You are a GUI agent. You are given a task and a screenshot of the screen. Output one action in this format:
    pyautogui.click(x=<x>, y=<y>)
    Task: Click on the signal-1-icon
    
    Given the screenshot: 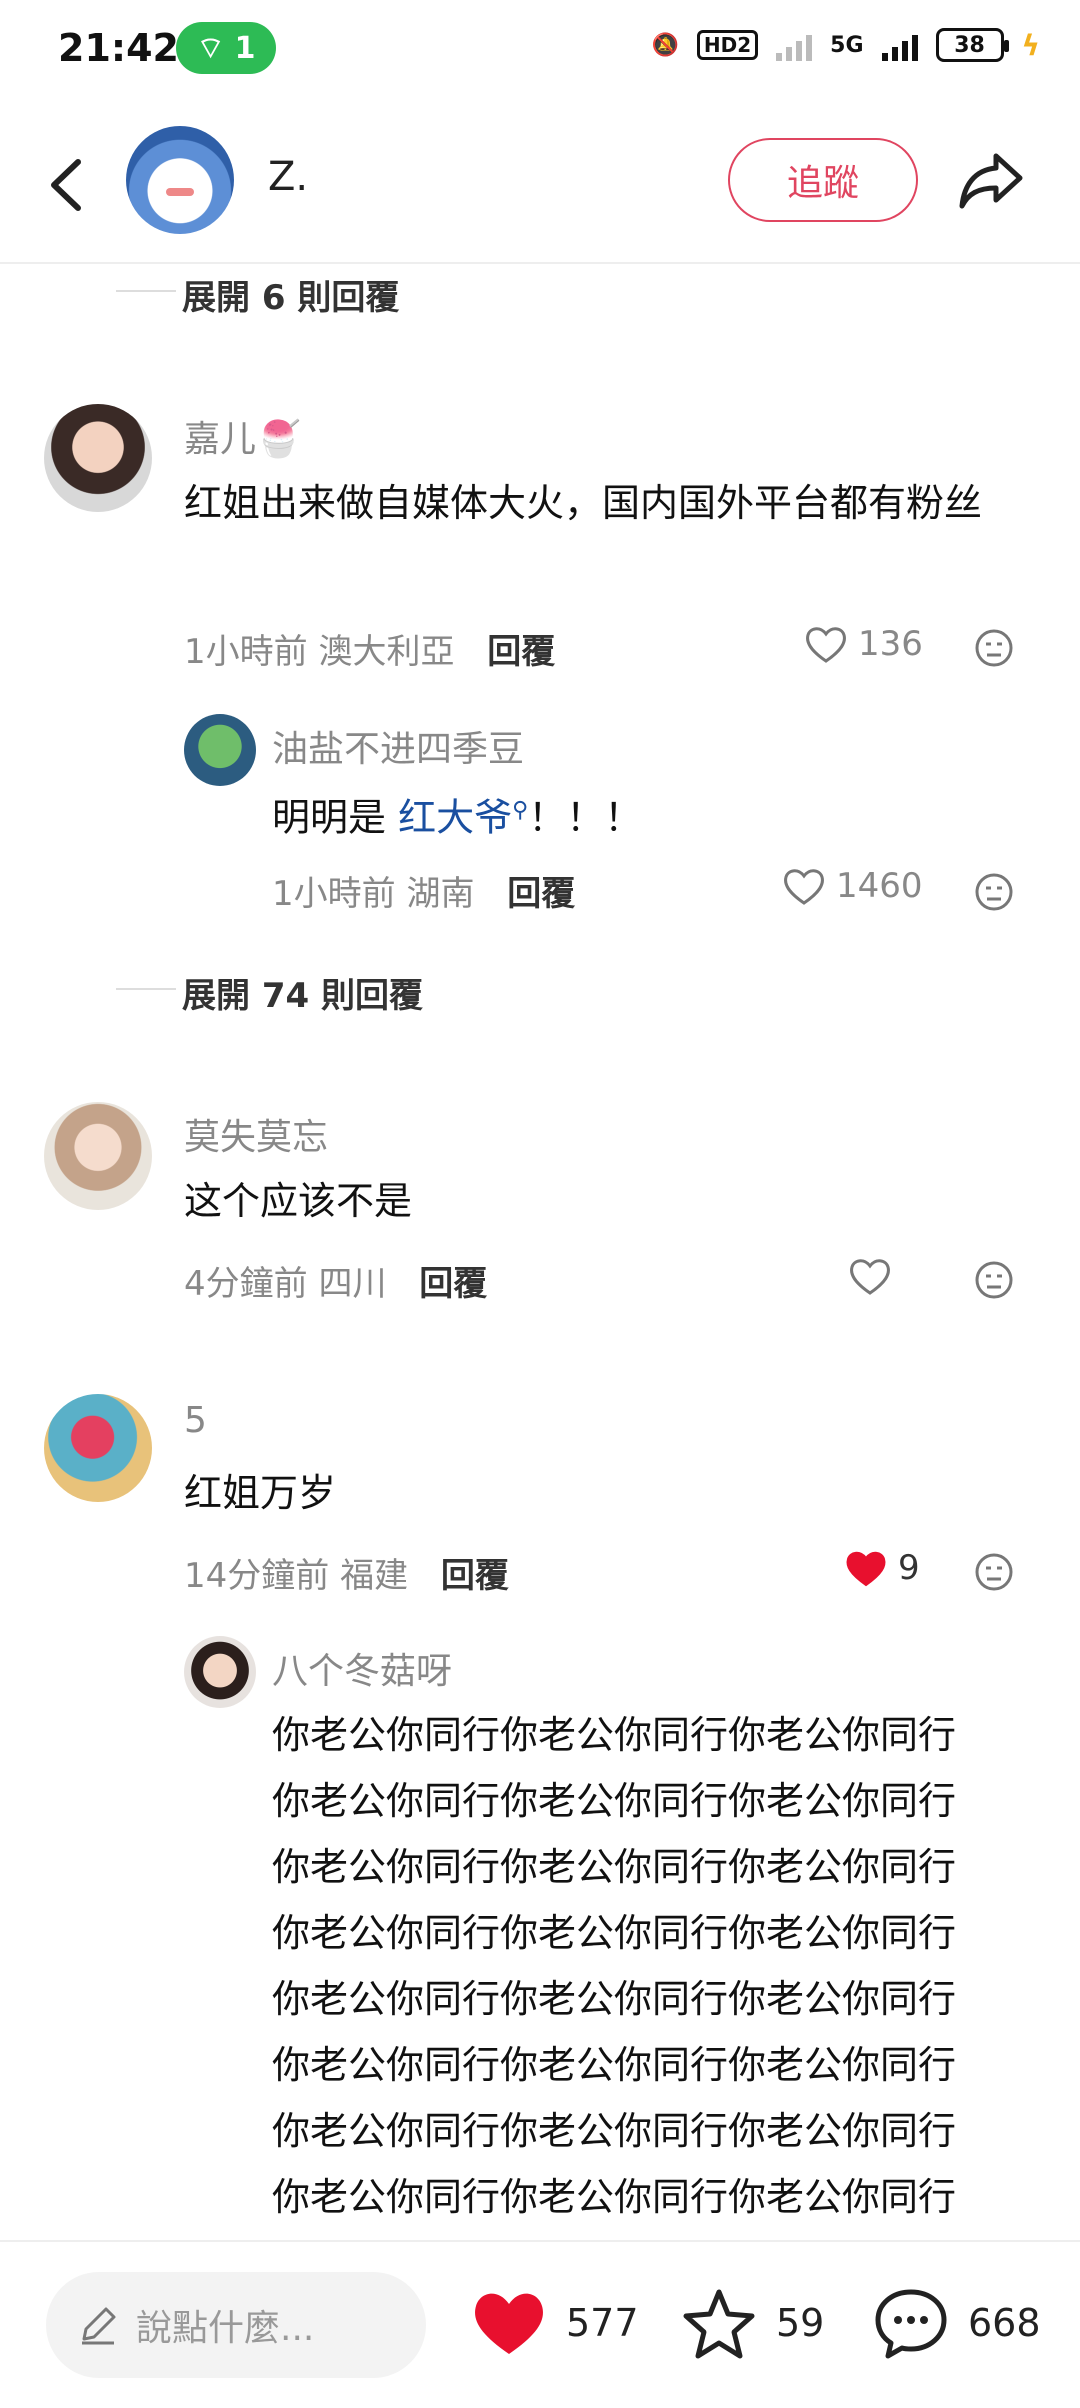 What is the action you would take?
    pyautogui.click(x=794, y=45)
    